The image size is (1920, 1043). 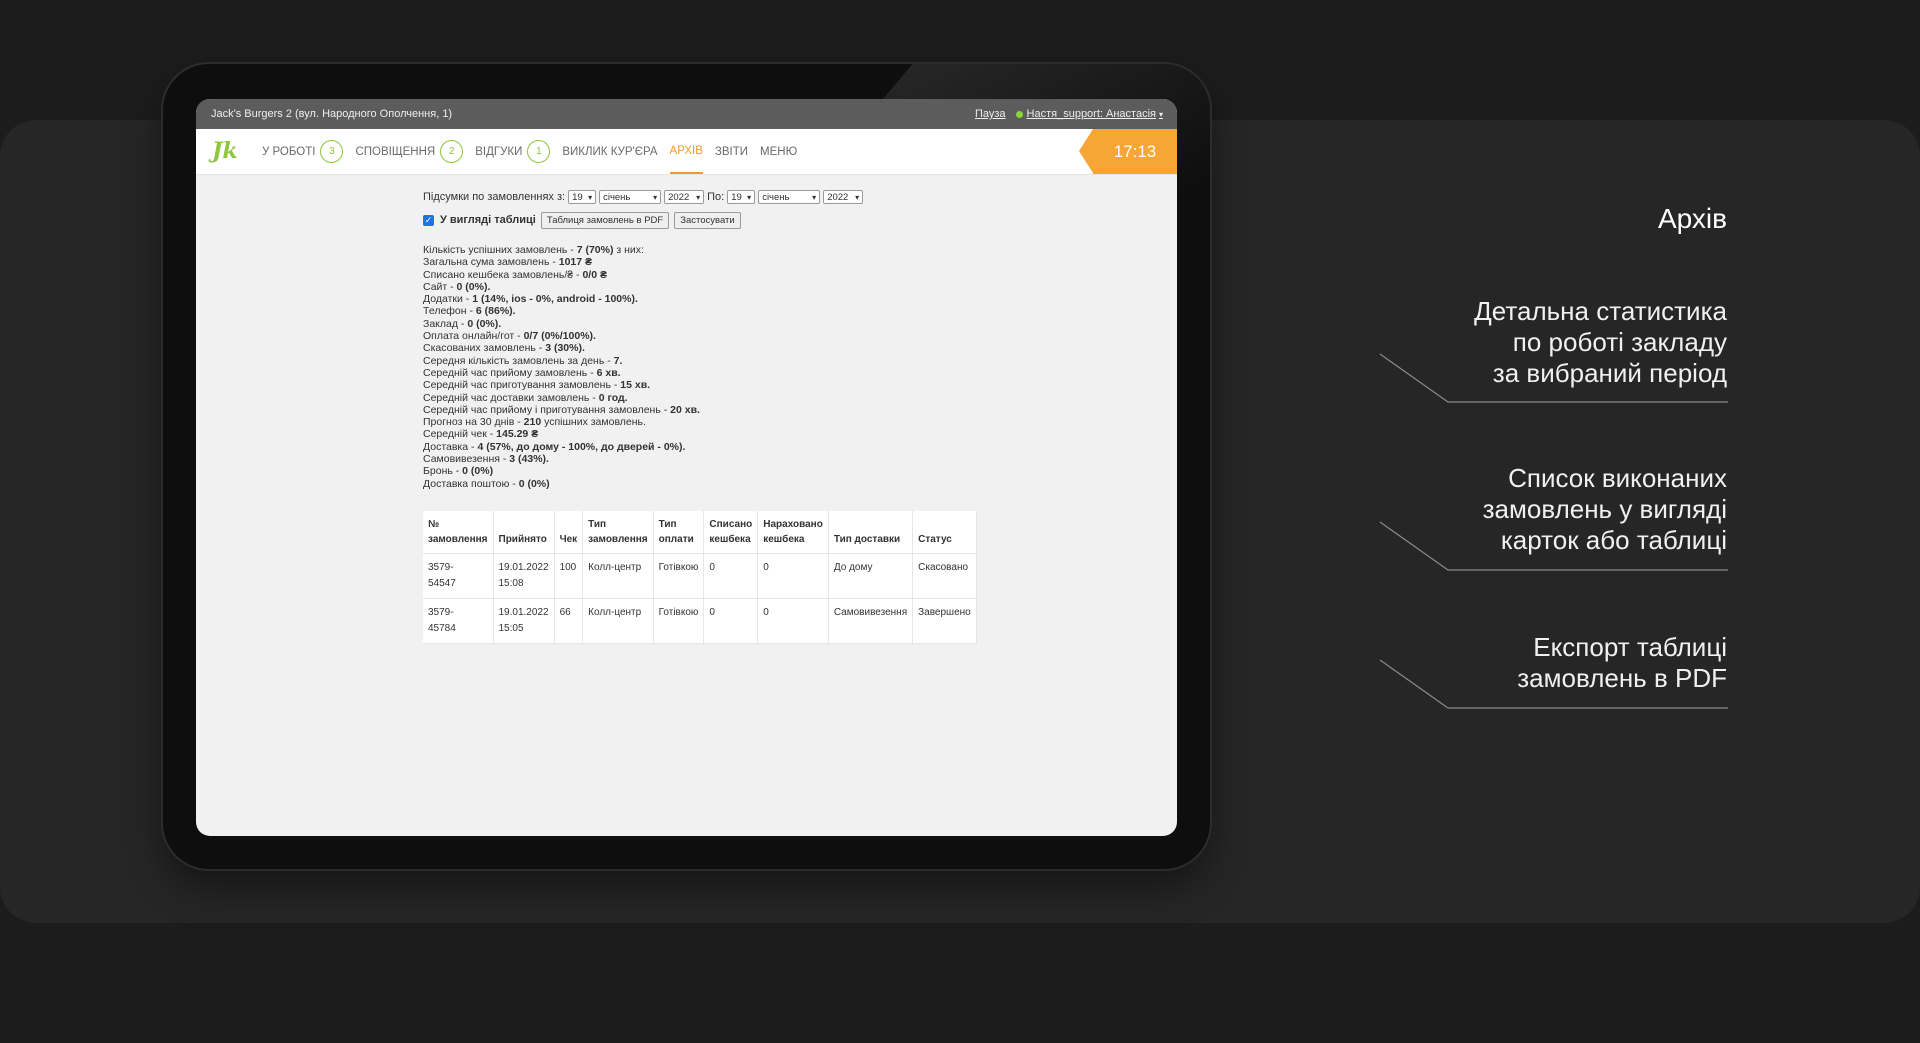 I want to click on to-label: По:, so click(x=716, y=197).